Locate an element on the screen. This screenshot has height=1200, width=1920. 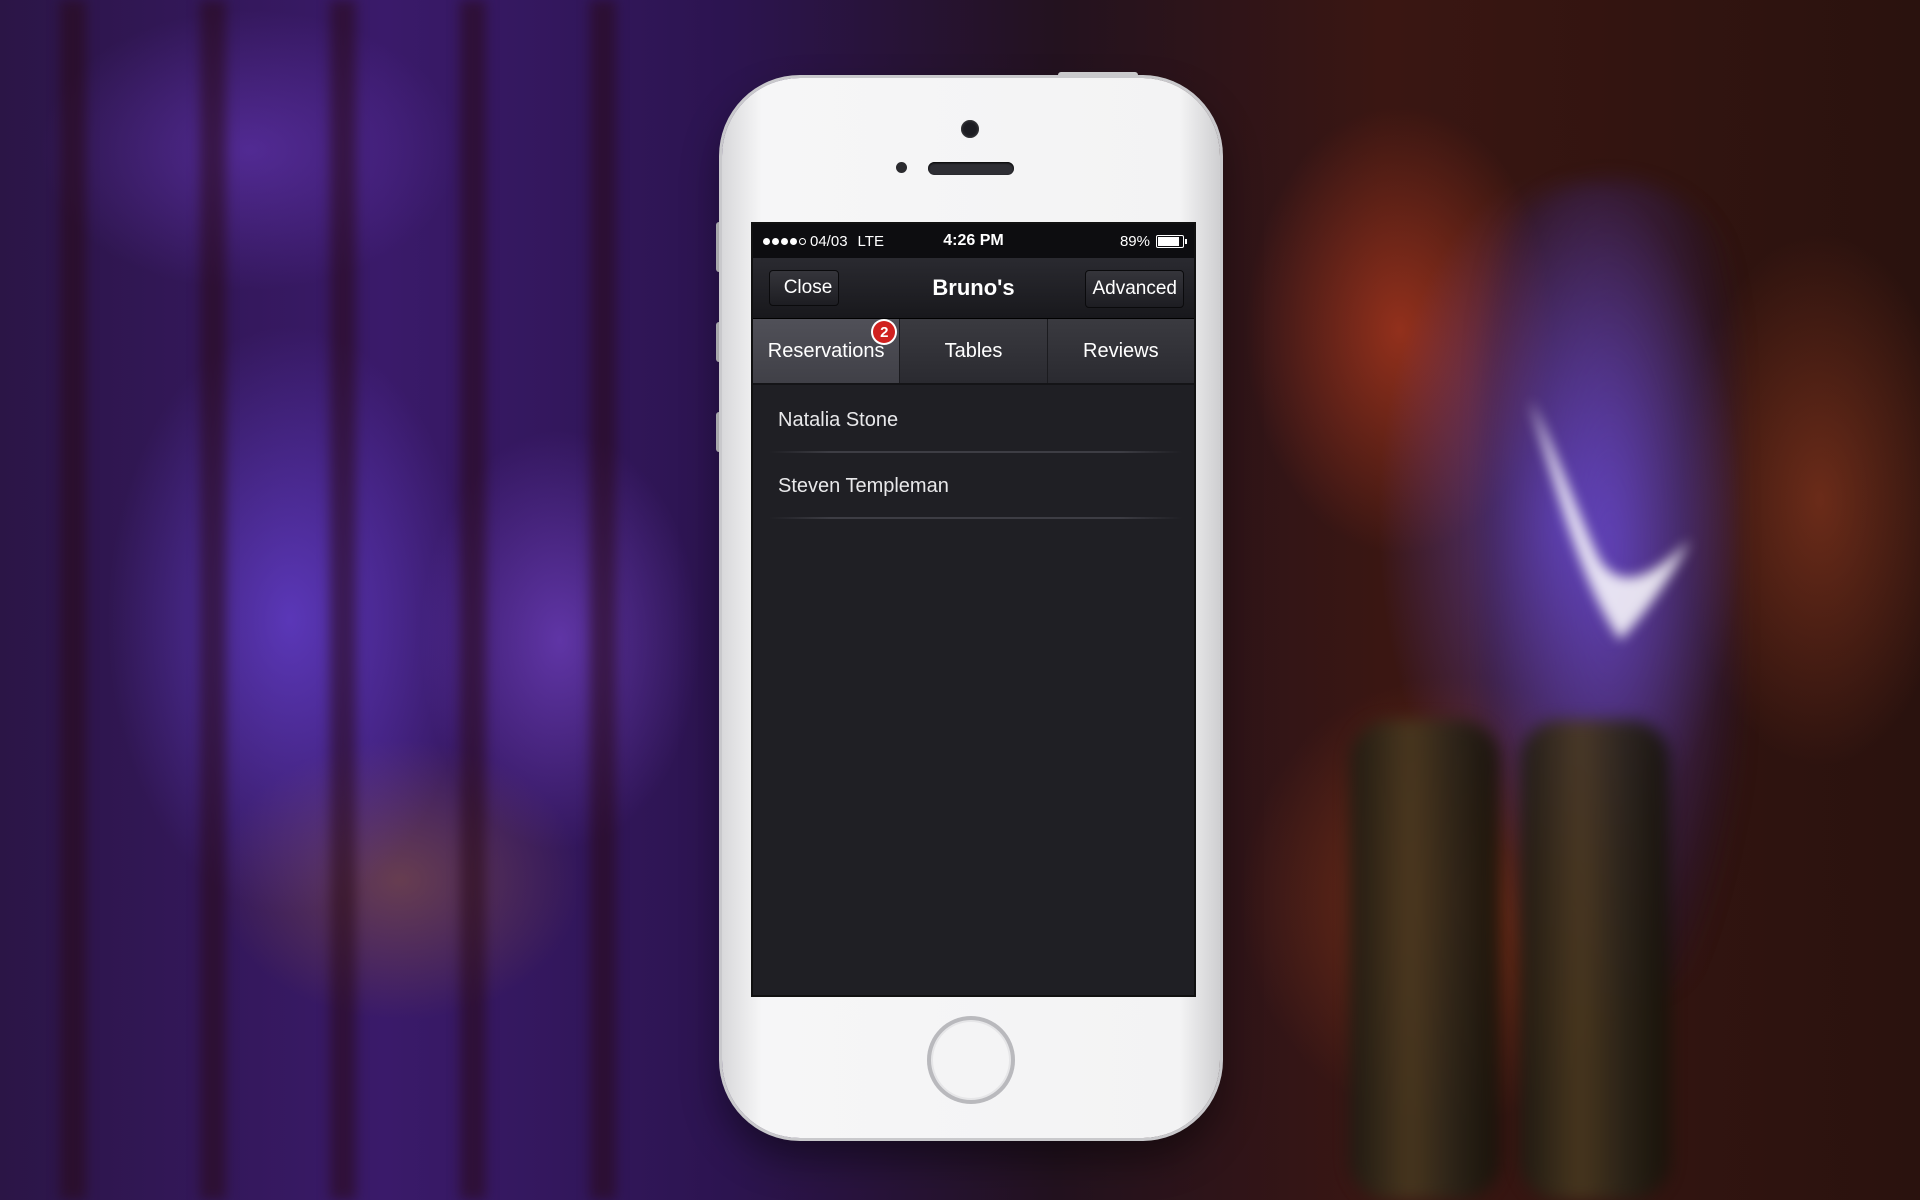
earpiece-speaker is located at coordinates (971, 168).